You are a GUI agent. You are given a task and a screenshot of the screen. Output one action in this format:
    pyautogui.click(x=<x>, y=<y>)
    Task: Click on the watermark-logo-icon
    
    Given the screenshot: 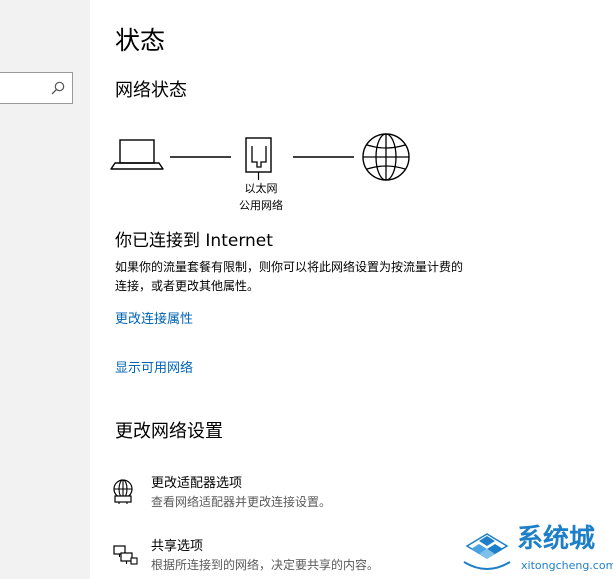 What is the action you would take?
    pyautogui.click(x=487, y=551)
    